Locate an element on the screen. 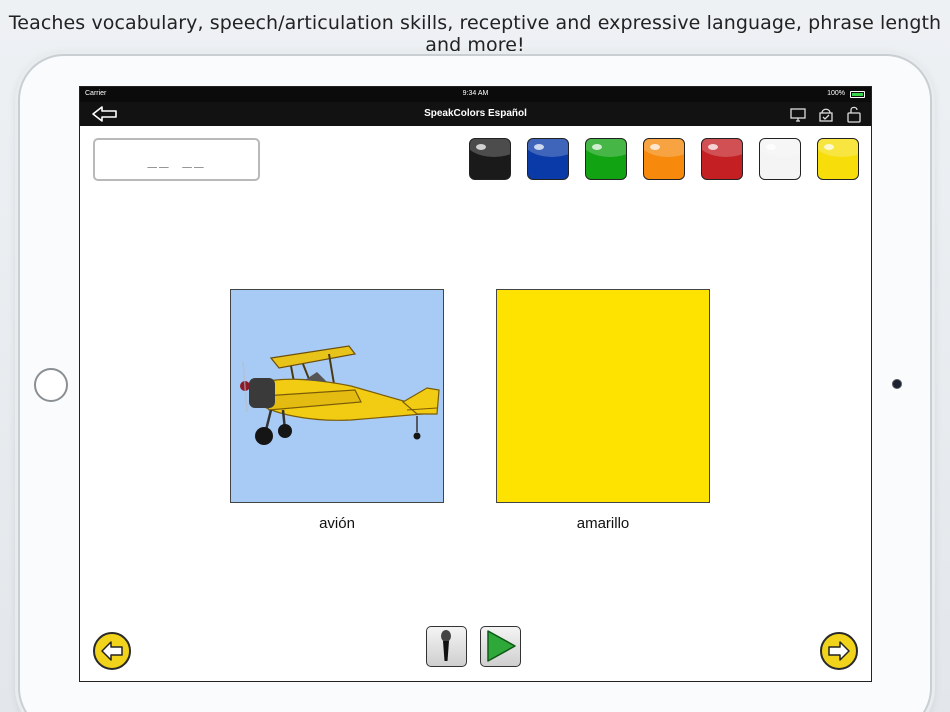 This screenshot has height=712, width=950. play-icon is located at coordinates (501, 646).